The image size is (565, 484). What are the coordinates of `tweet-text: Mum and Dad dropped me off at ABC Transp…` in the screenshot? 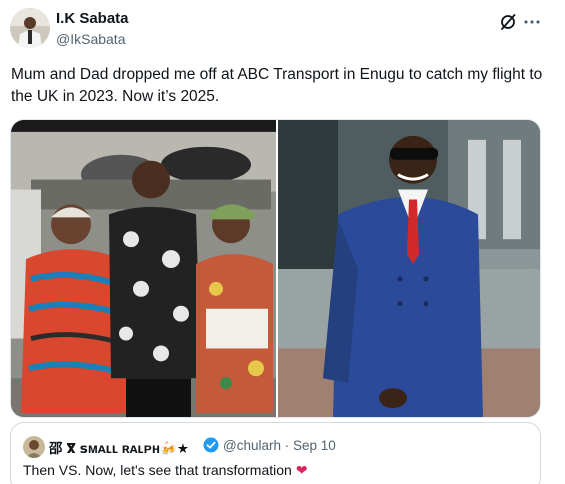 It's located at (277, 85).